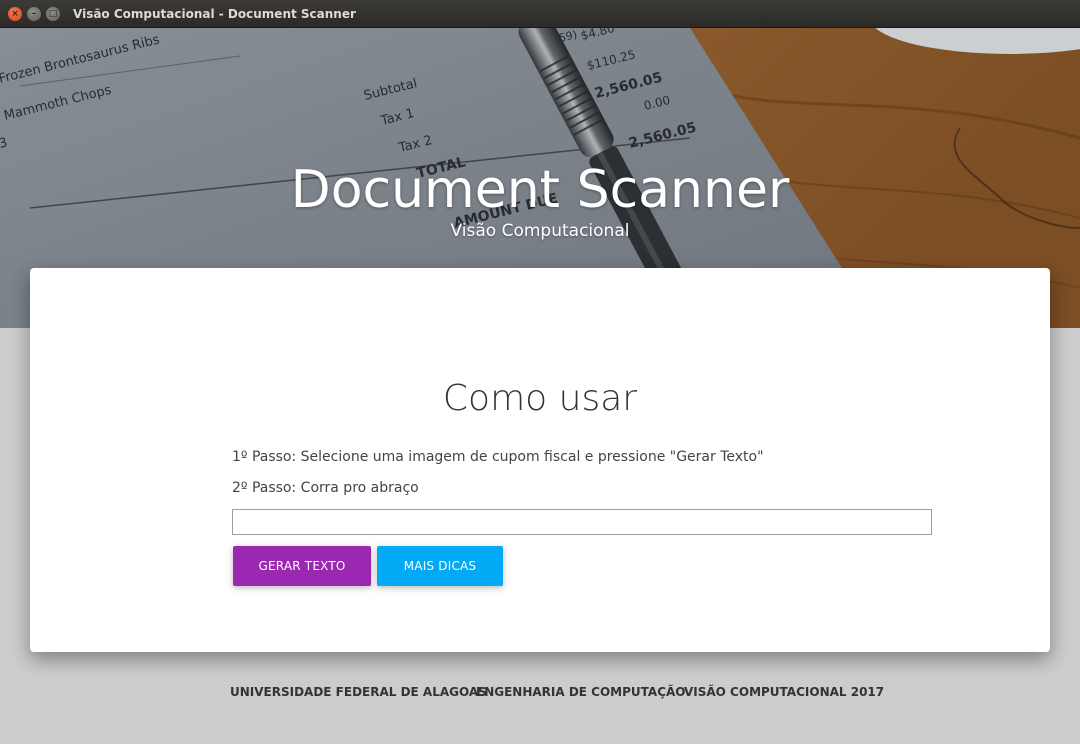  Describe the element at coordinates (214, 14) in the screenshot. I see `window-title: Visão Computacional - Document Scanner` at that location.